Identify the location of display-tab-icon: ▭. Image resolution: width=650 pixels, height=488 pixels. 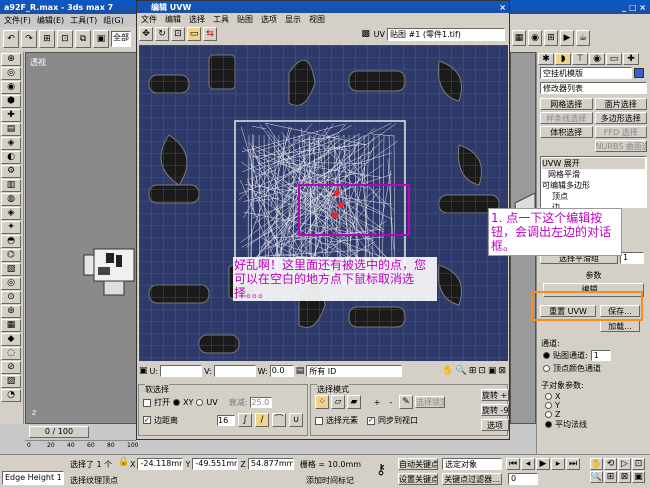
(614, 59).